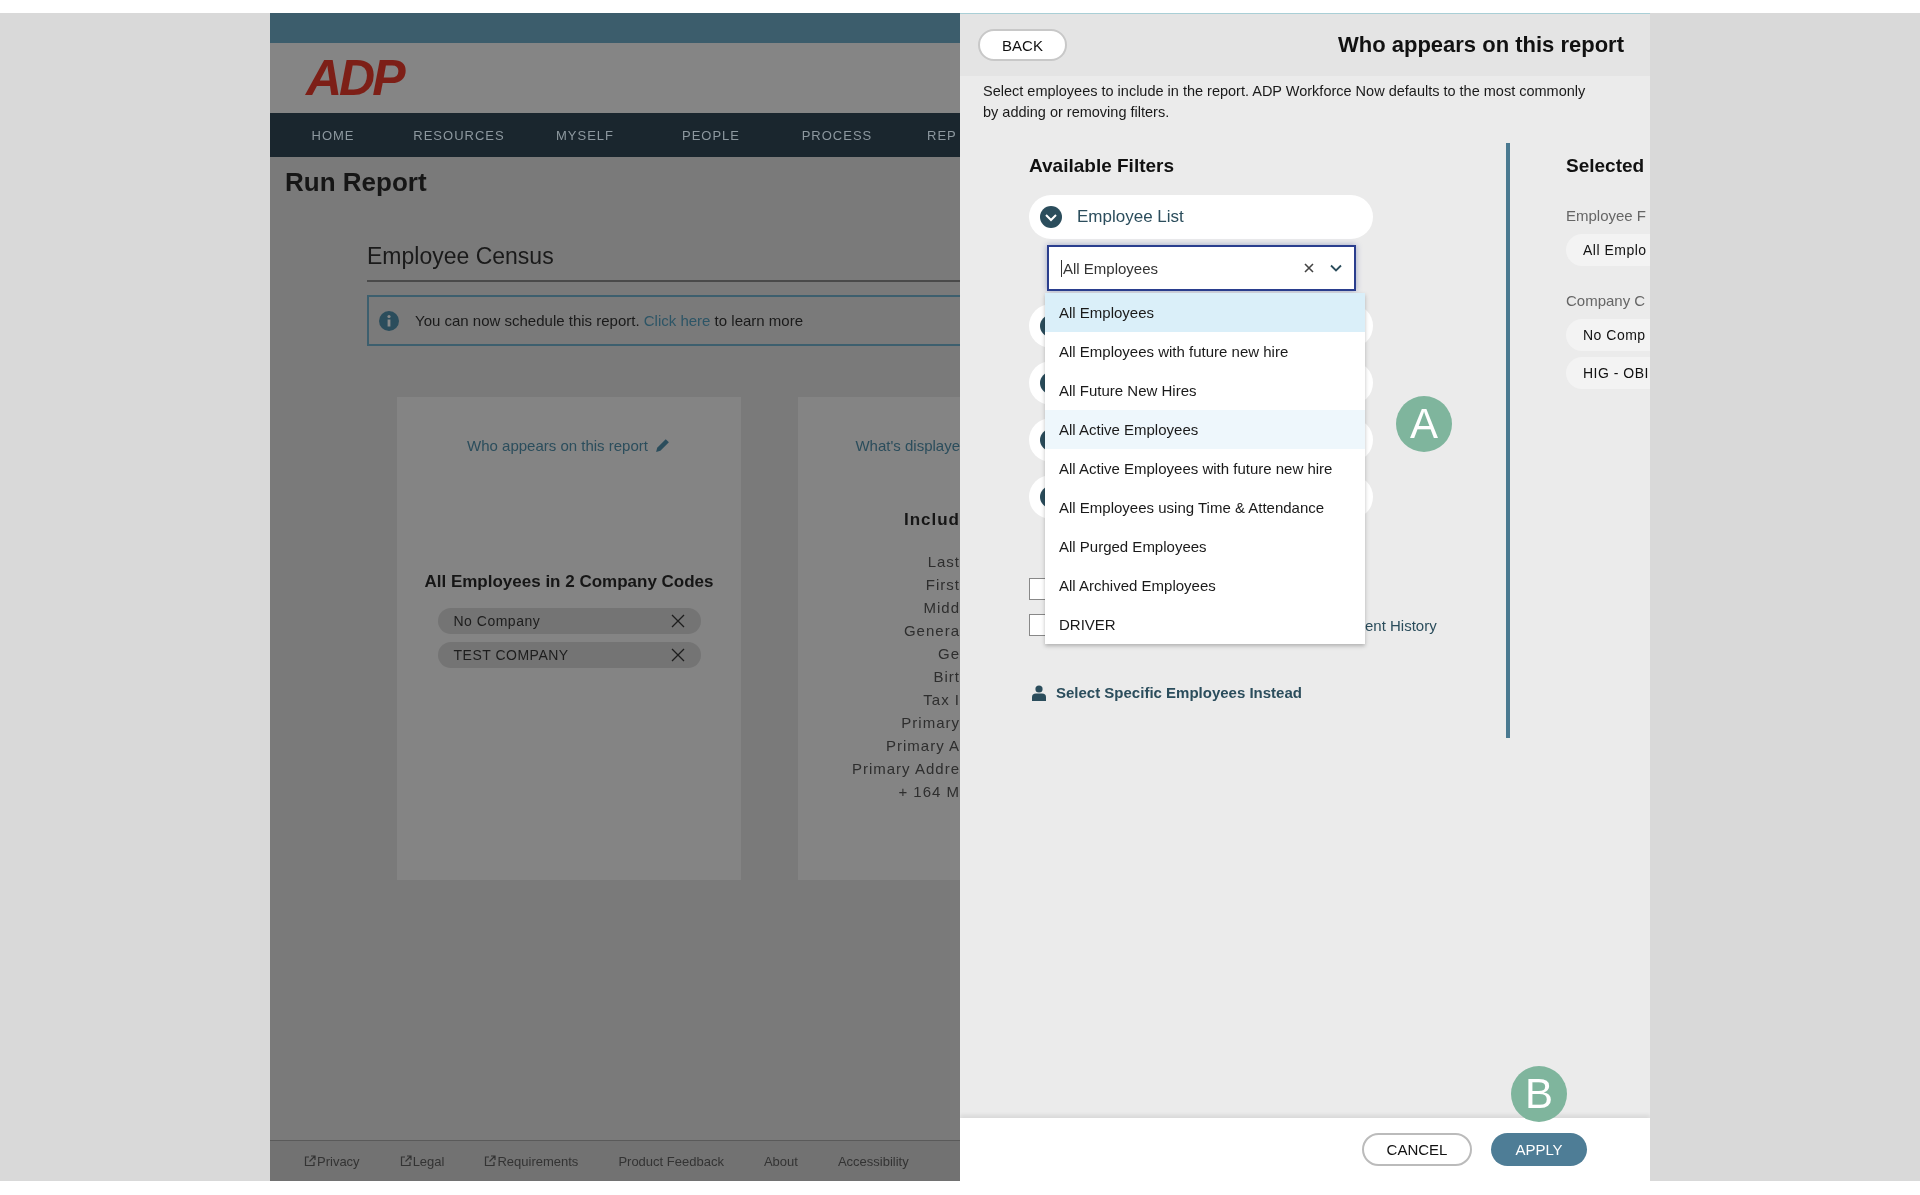 This screenshot has height=1195, width=1920. I want to click on footer-link: About, so click(780, 1161).